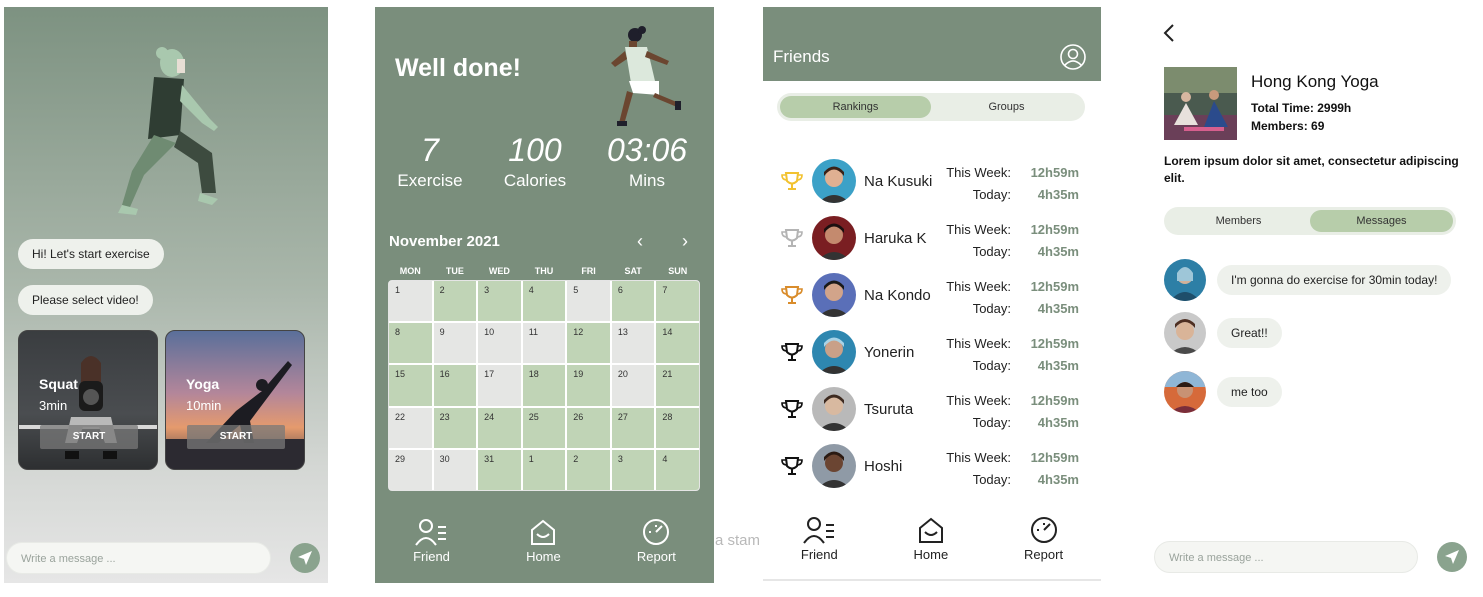 The width and height of the screenshot is (1483, 597). I want to click on tab-rankings: Rankings, so click(855, 107).